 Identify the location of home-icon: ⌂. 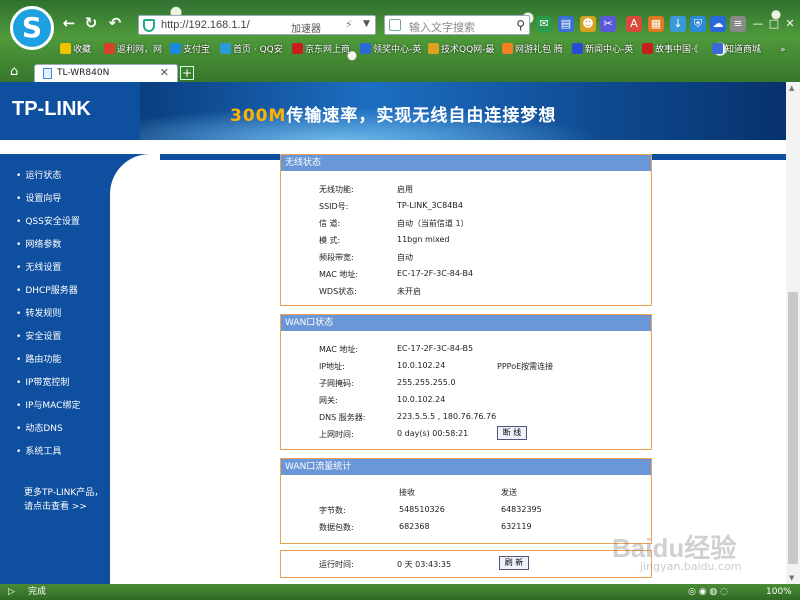
(14, 71).